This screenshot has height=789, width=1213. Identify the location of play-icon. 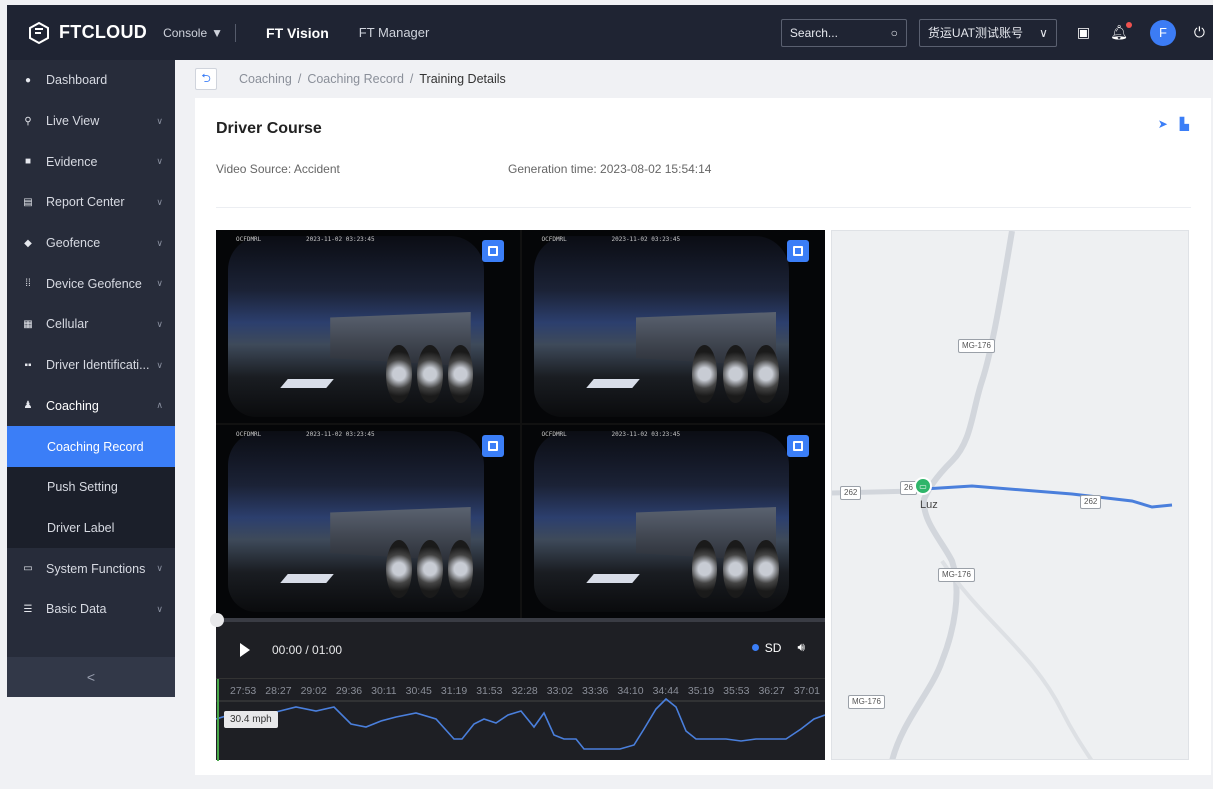
(245, 650).